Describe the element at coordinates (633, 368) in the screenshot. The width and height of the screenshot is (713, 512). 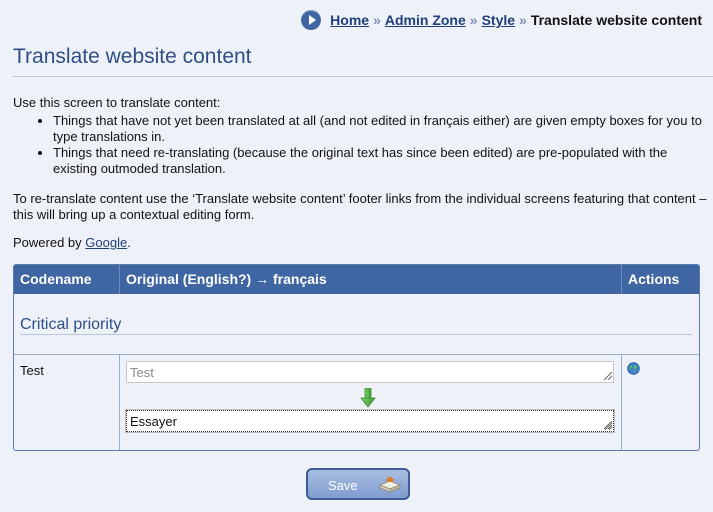
I see `globe-icon` at that location.